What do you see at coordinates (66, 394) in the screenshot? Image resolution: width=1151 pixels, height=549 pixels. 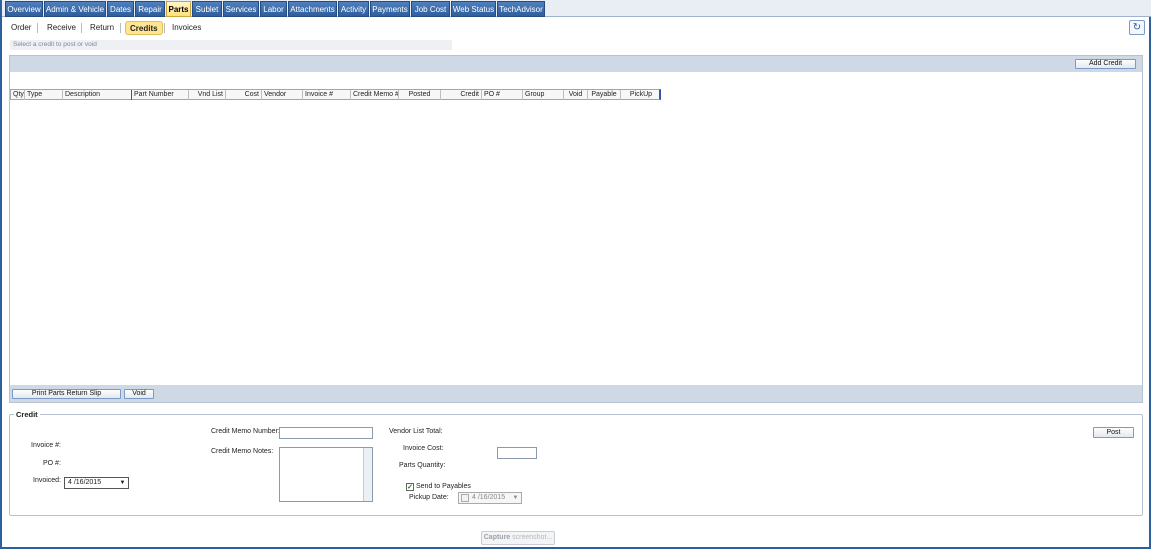 I see `print-parts-return-slip-button: Print Parts Return Slip` at bounding box center [66, 394].